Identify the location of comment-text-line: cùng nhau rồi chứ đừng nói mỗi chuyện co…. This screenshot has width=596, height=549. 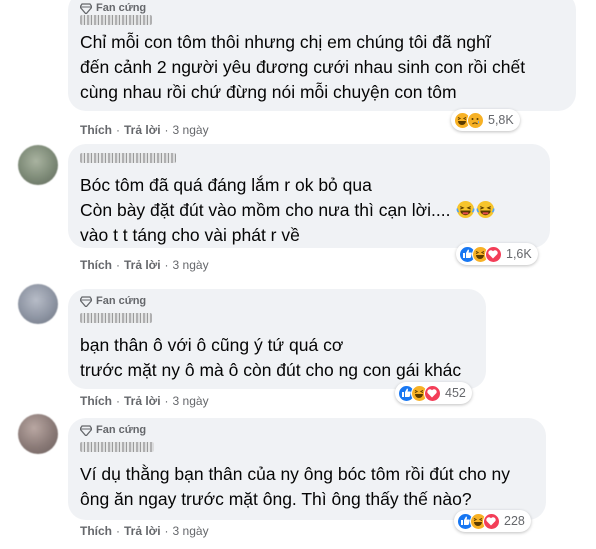
(268, 92).